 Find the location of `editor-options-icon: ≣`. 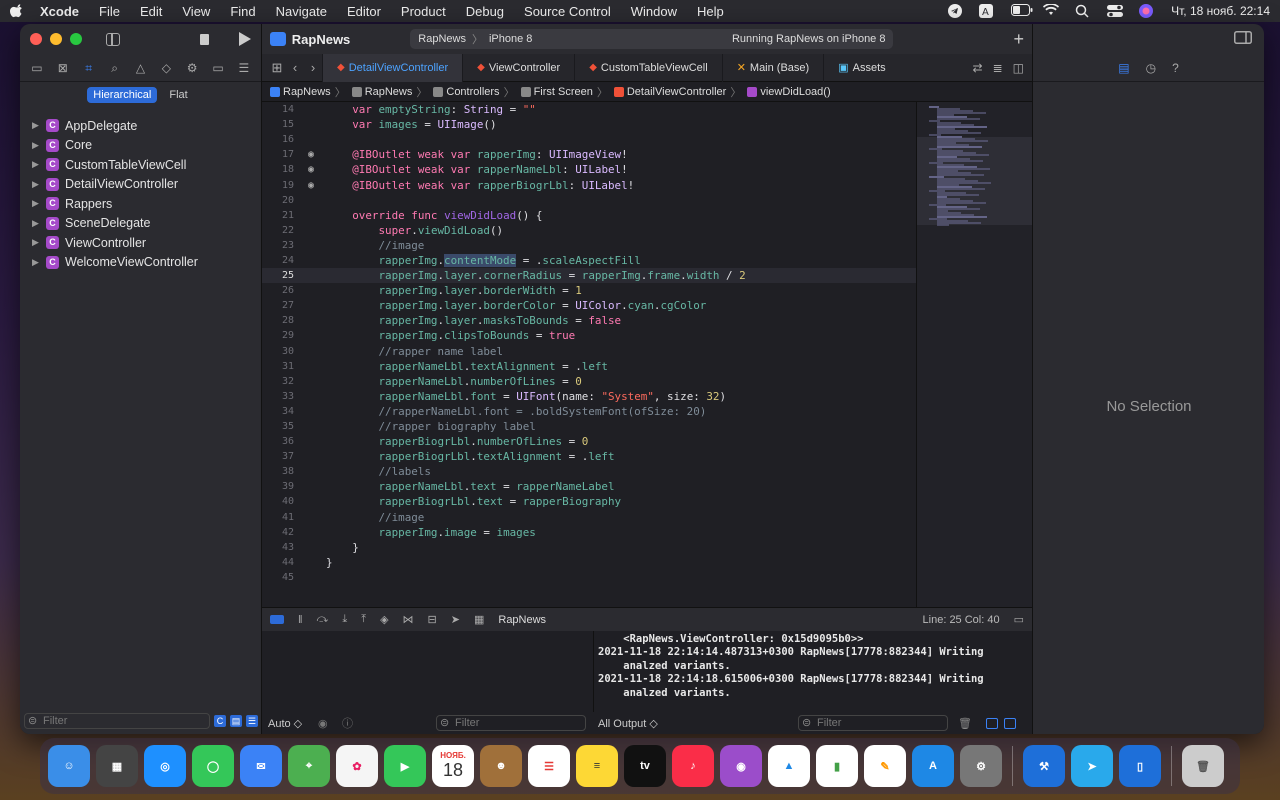

editor-options-icon: ≣ is located at coordinates (998, 68).